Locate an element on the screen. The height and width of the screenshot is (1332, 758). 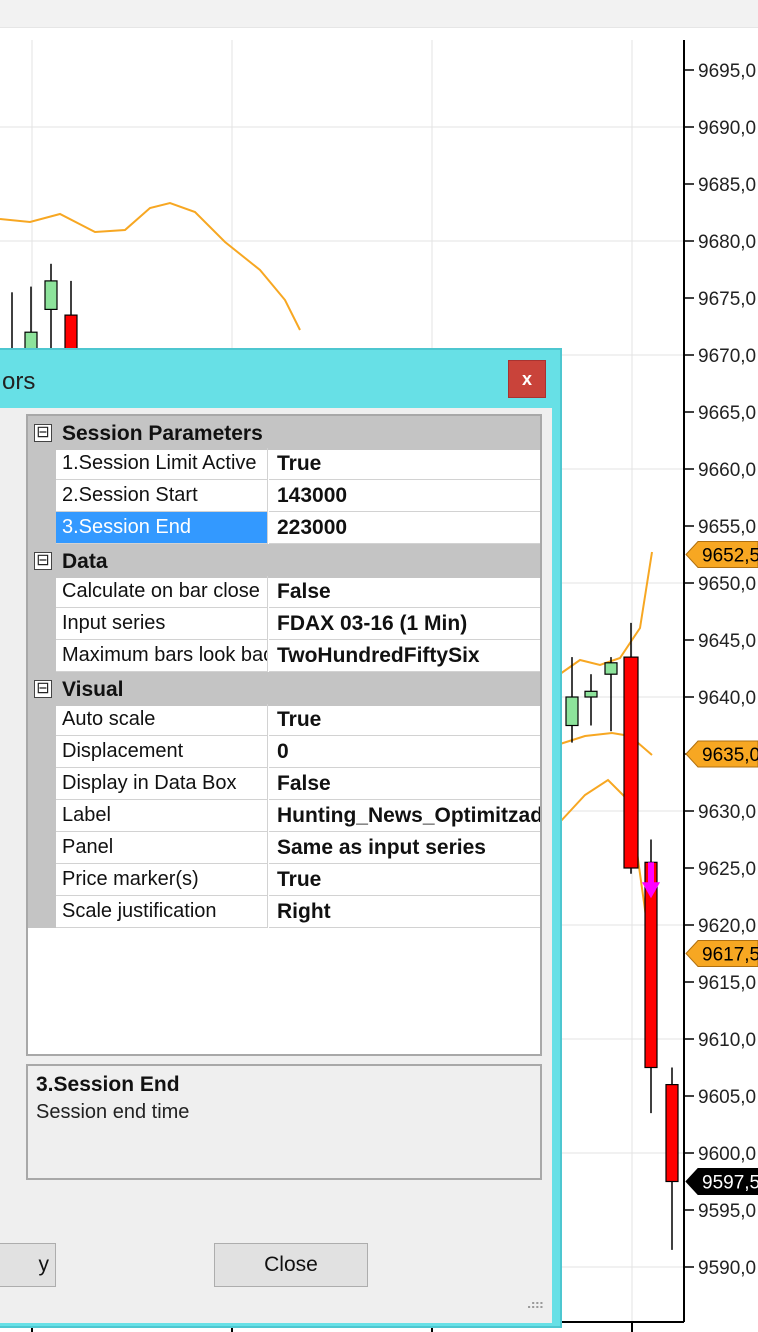
category-label: Session Parameters is located at coordinates (162, 433).